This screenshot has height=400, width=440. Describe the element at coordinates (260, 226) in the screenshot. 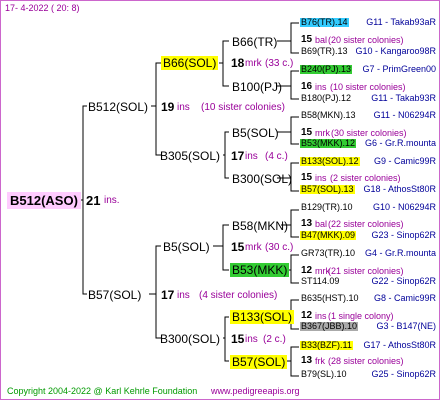

I see `gen3-node-4: B58(MKN)` at that location.